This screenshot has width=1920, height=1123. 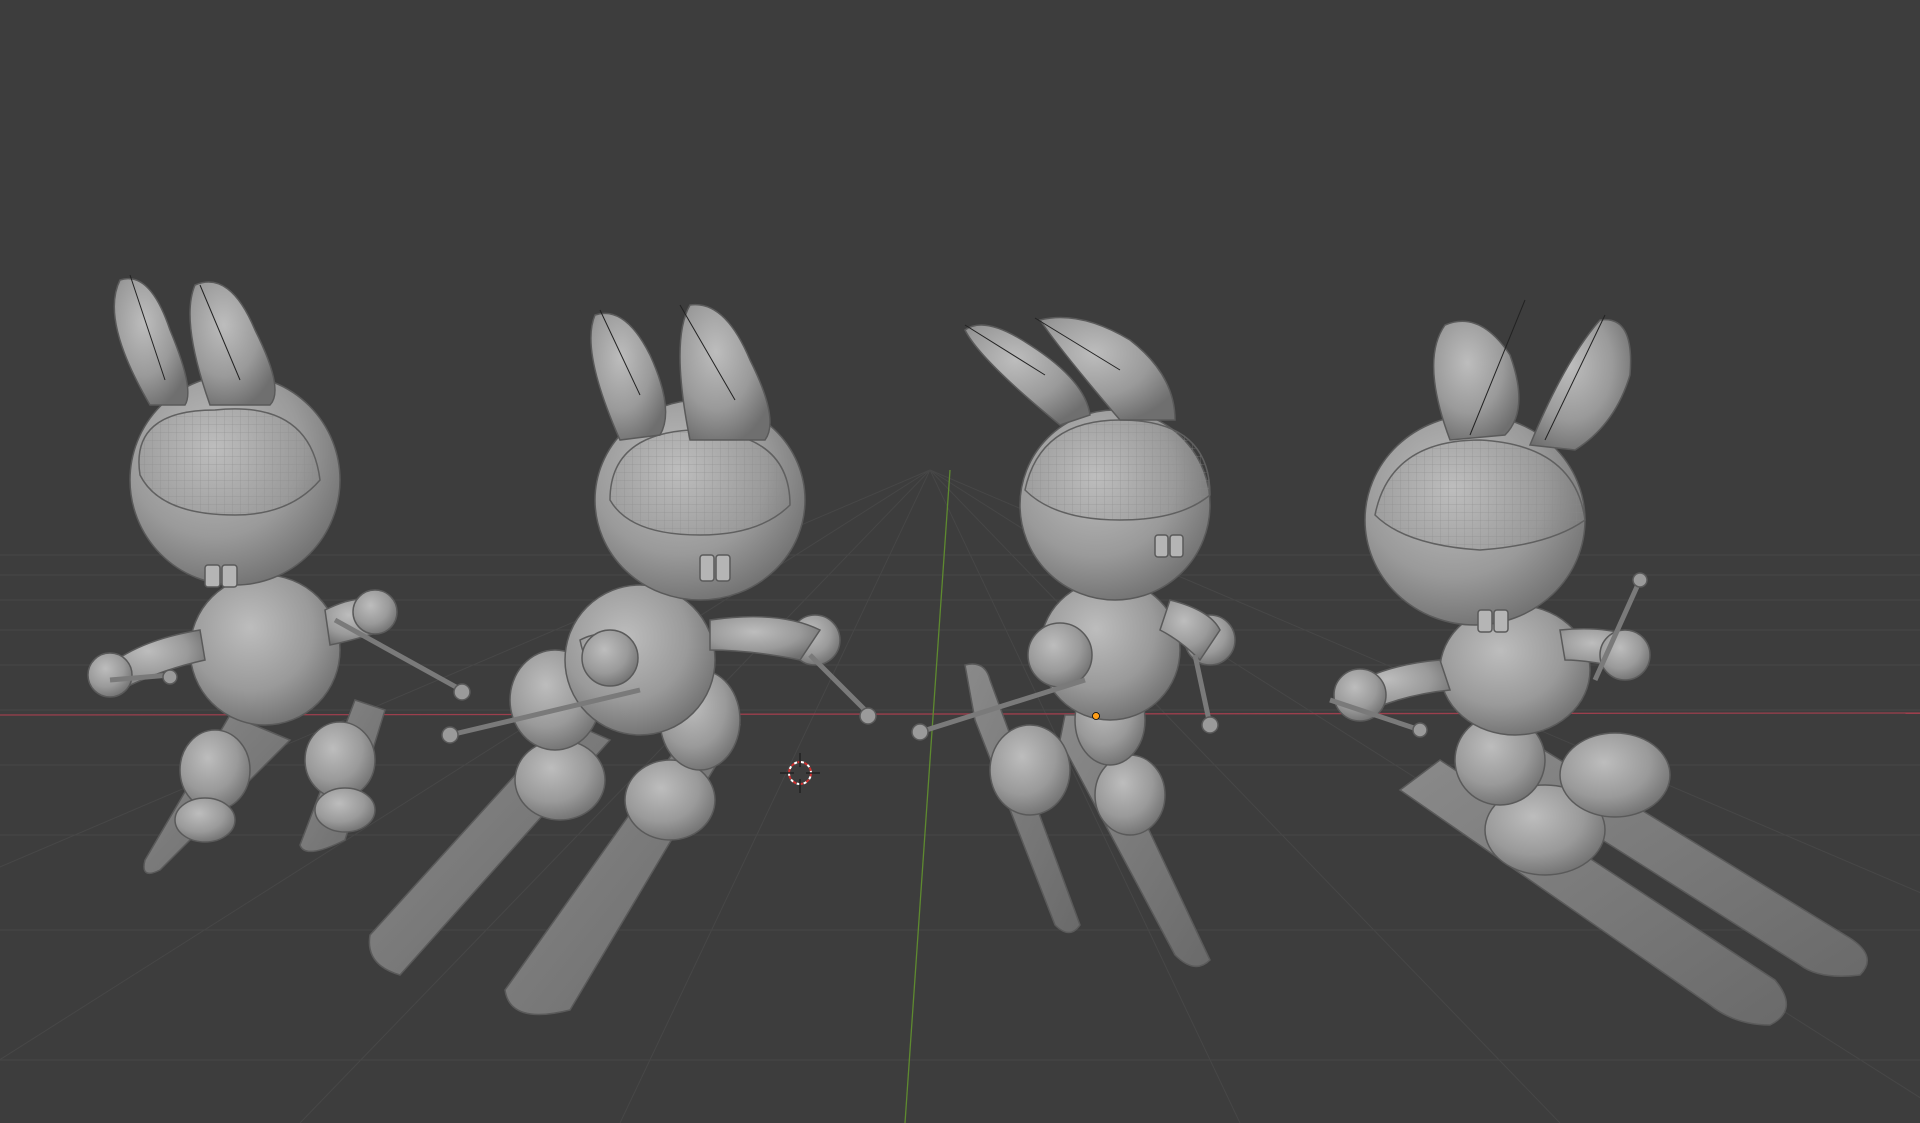 I want to click on object-origin-icon, so click(x=1096, y=716).